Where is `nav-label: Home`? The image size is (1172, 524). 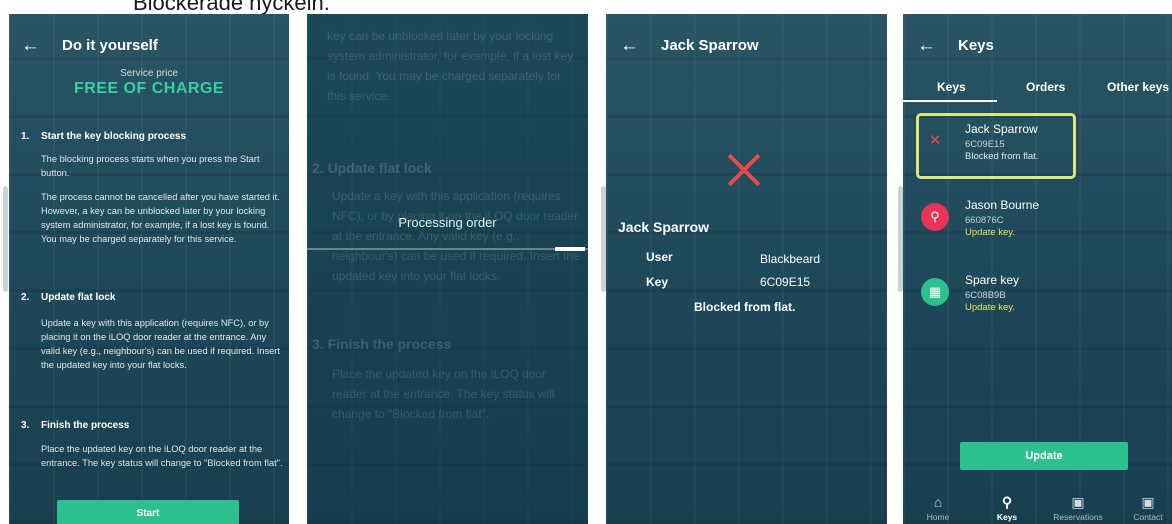
nav-label: Home is located at coordinates (938, 517).